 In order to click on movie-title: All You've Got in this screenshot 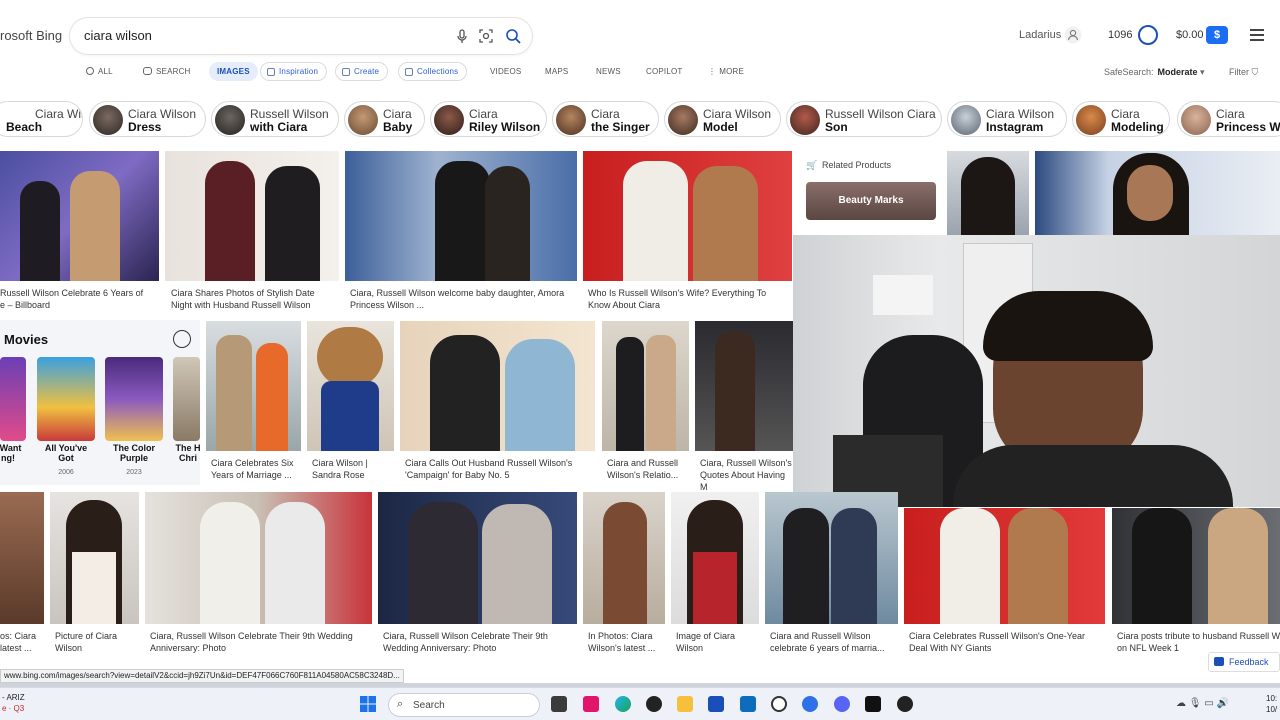, I will do `click(66, 453)`.